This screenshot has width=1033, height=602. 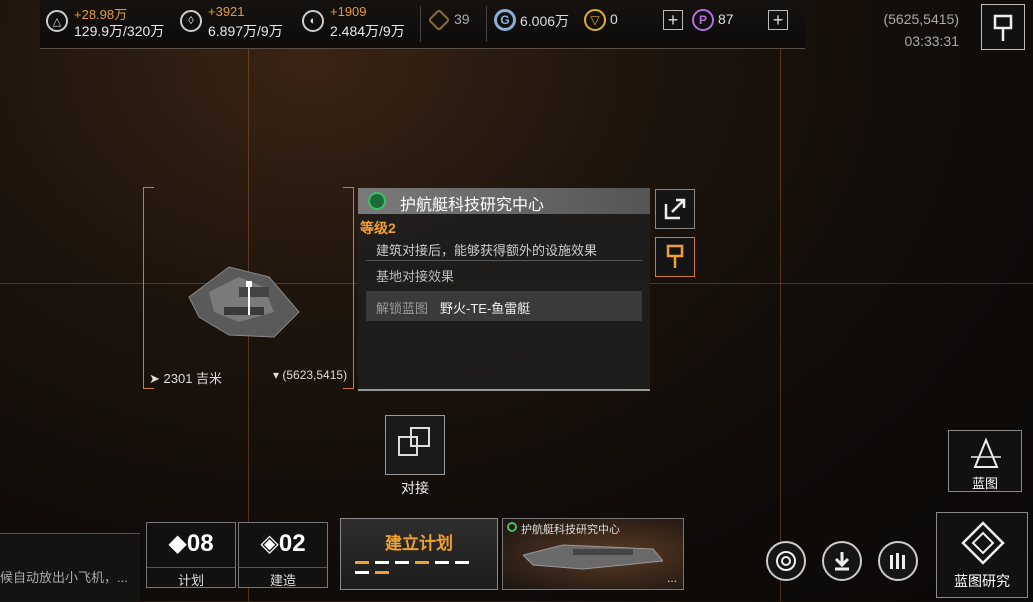 What do you see at coordinates (986, 452) in the screenshot?
I see `blueprint-icon` at bounding box center [986, 452].